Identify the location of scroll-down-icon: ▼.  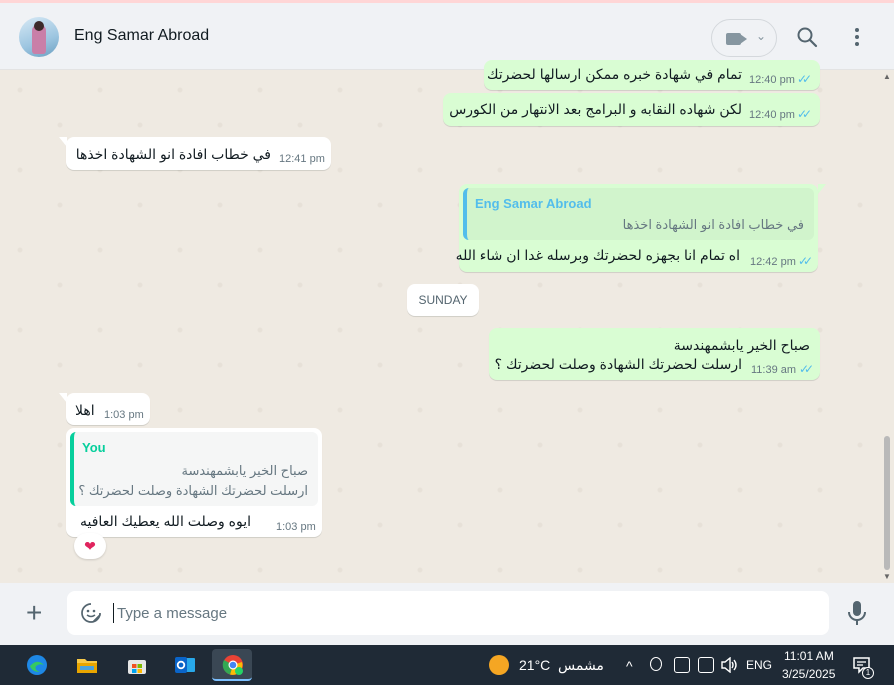
(887, 576).